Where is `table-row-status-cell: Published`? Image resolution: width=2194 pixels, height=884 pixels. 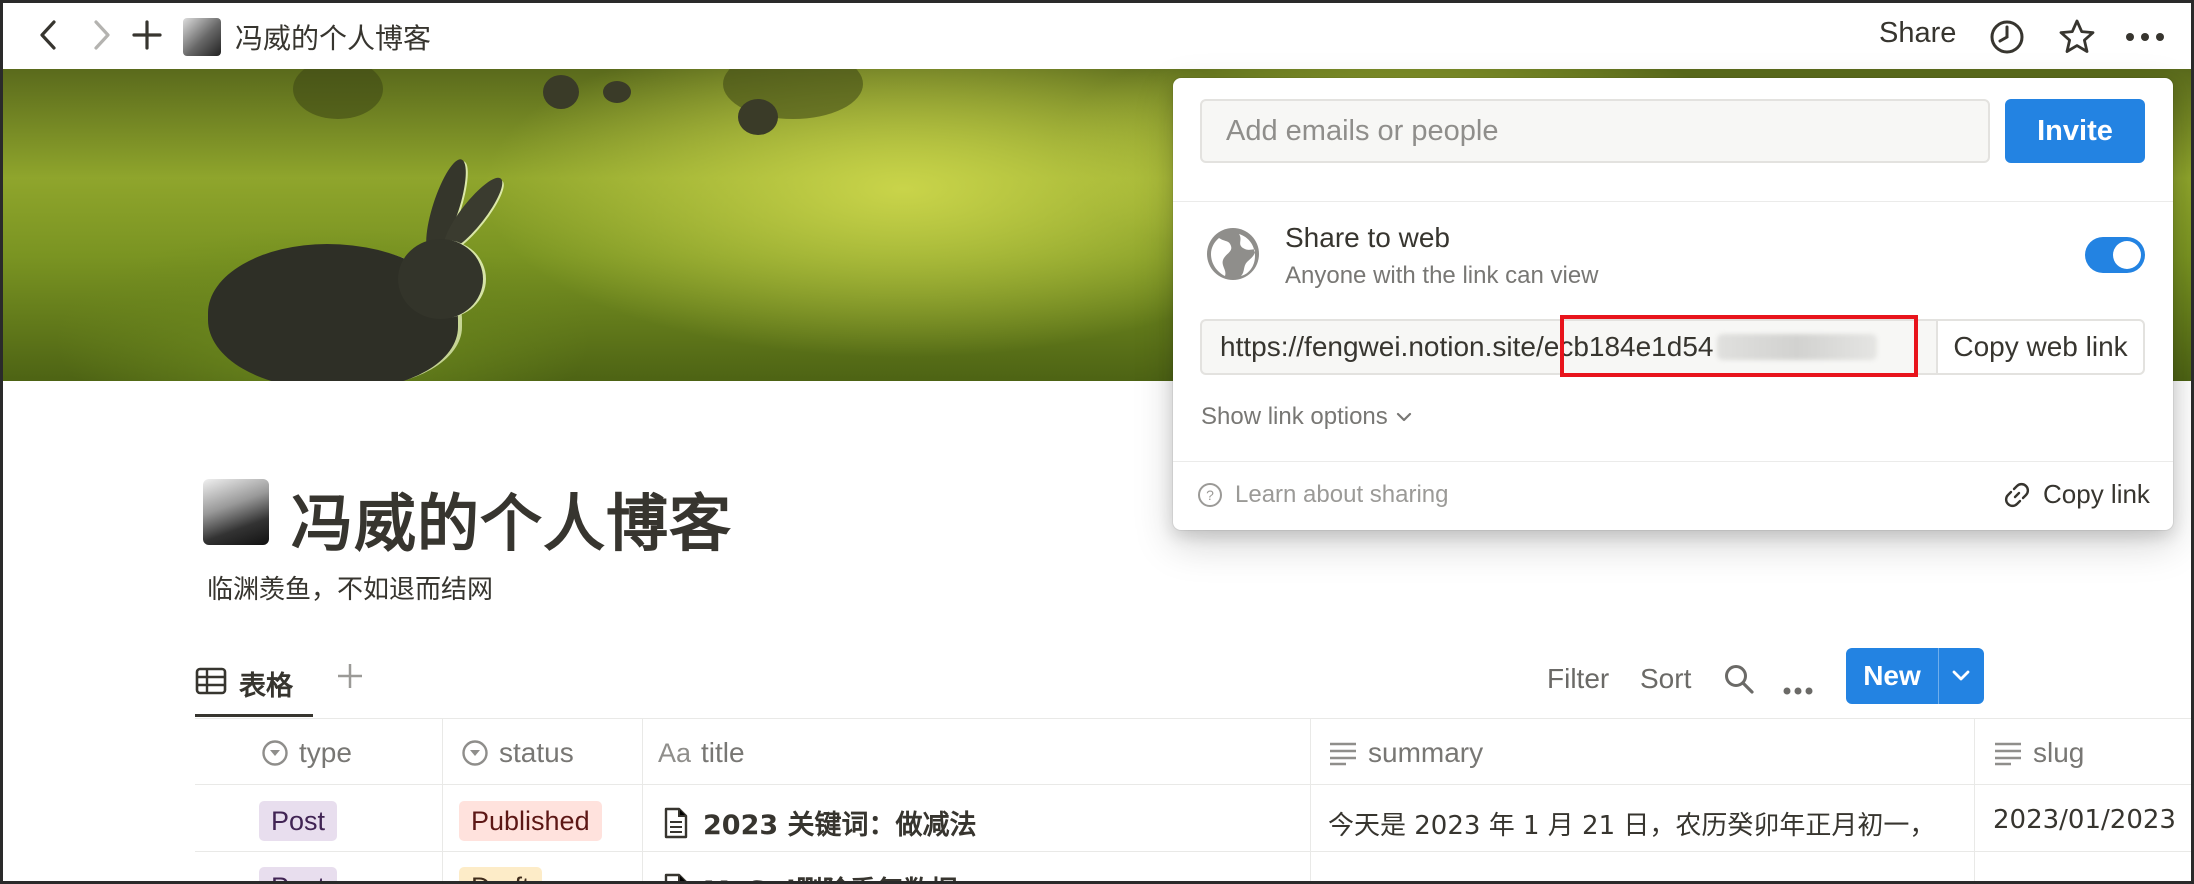 table-row-status-cell: Published is located at coordinates (530, 821).